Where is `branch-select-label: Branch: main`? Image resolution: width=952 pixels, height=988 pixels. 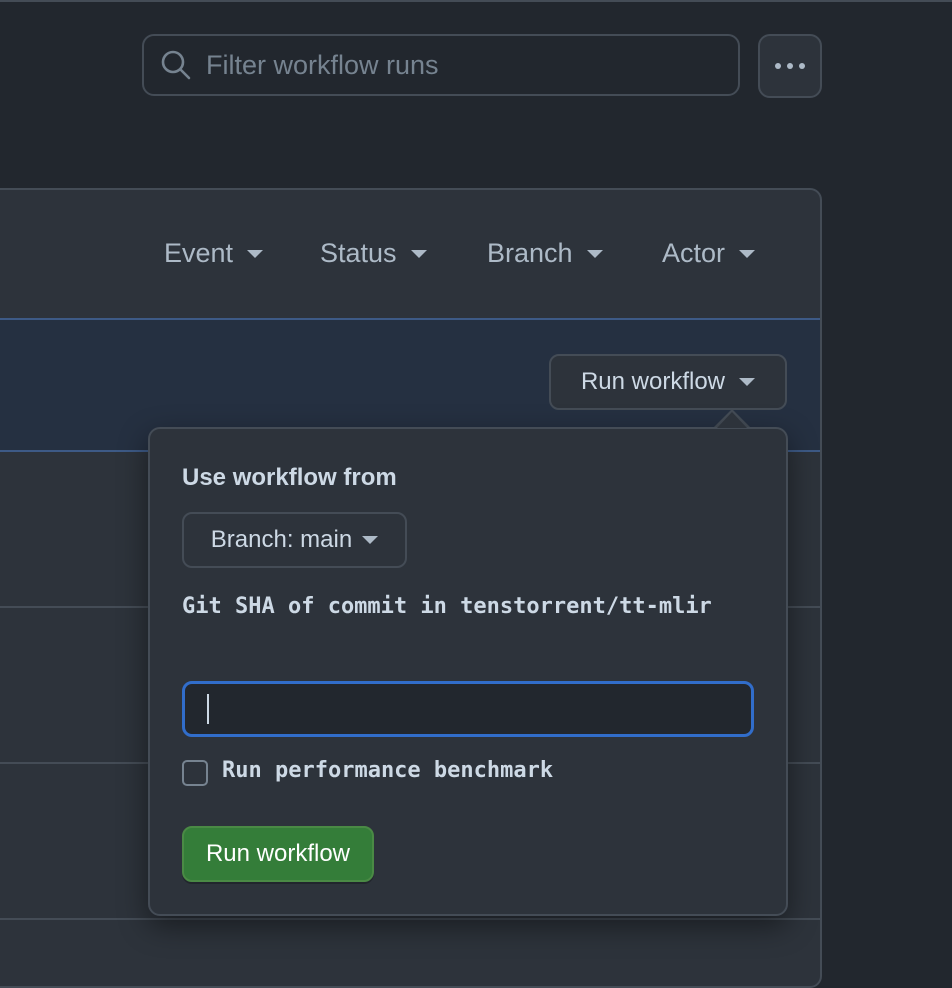 branch-select-label: Branch: main is located at coordinates (281, 539).